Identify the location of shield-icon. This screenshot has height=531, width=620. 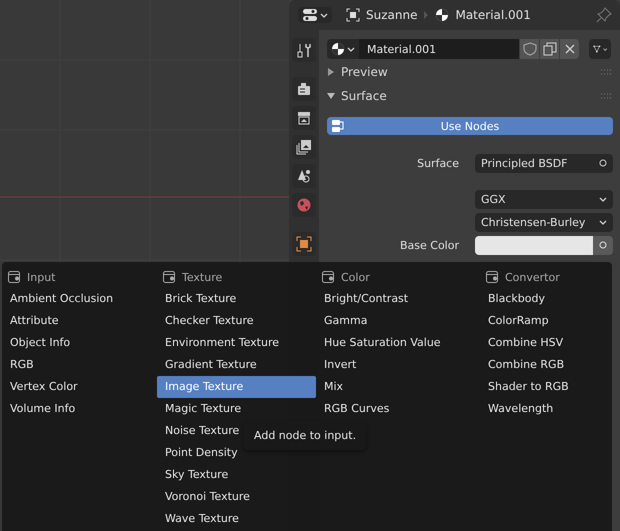
(529, 49).